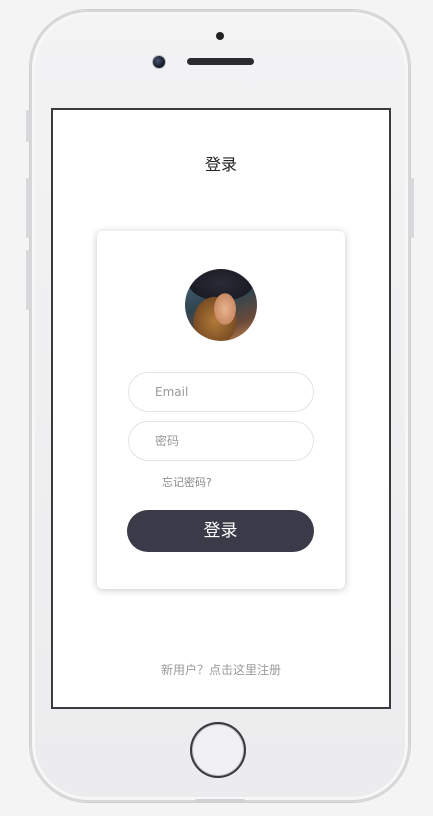  Describe the element at coordinates (159, 62) in the screenshot. I see `front-camera-icon` at that location.